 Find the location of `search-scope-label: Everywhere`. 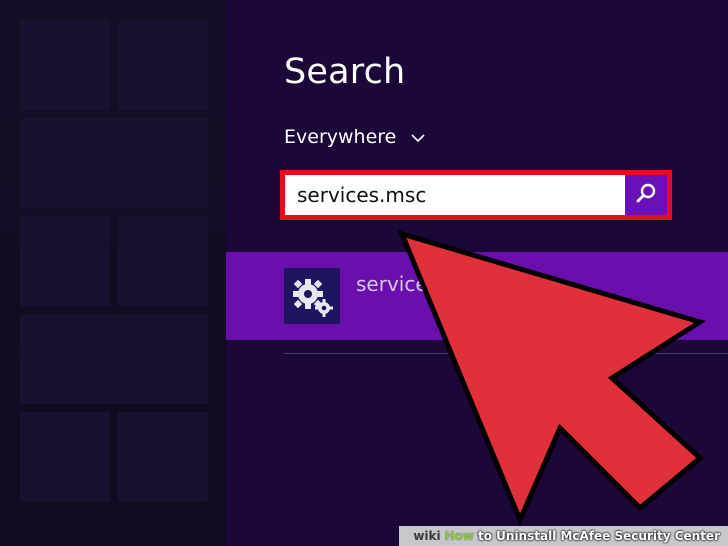

search-scope-label: Everywhere is located at coordinates (340, 137).